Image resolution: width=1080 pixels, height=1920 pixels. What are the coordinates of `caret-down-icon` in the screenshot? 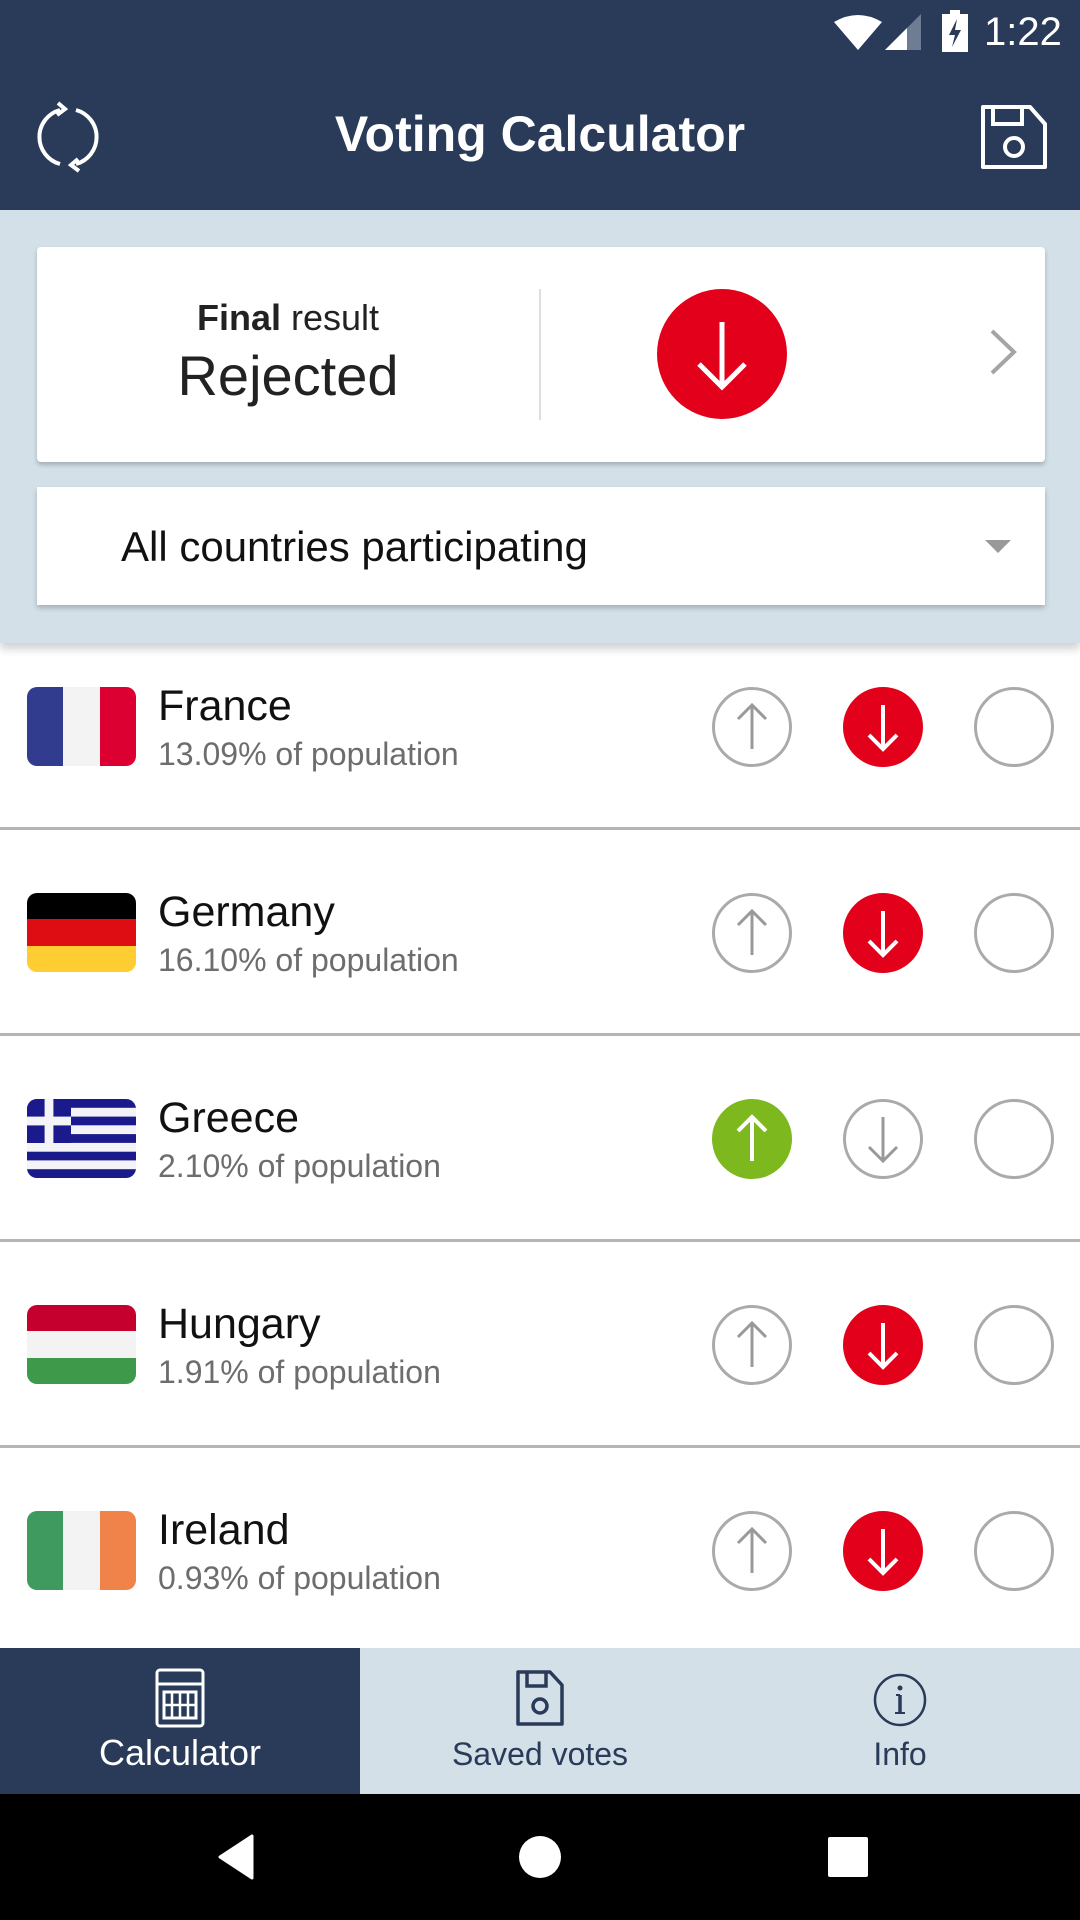 It's located at (998, 546).